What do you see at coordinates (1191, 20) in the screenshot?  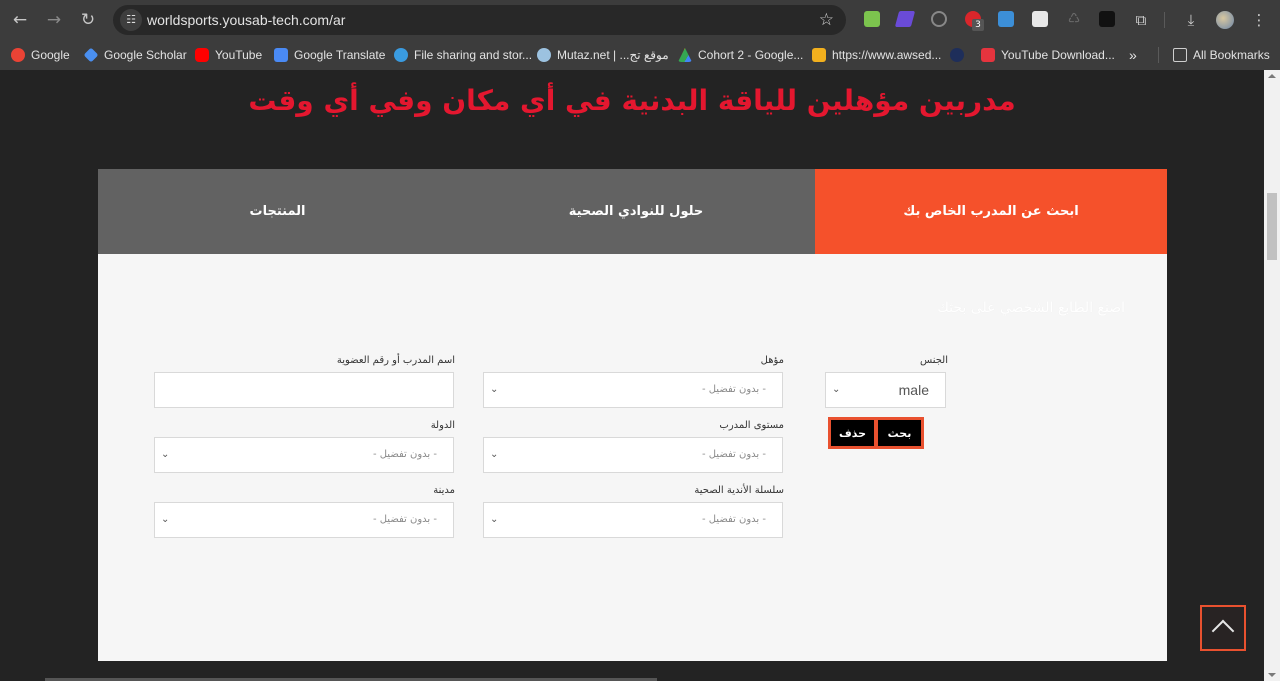 I see `download-icon: ⤓` at bounding box center [1191, 20].